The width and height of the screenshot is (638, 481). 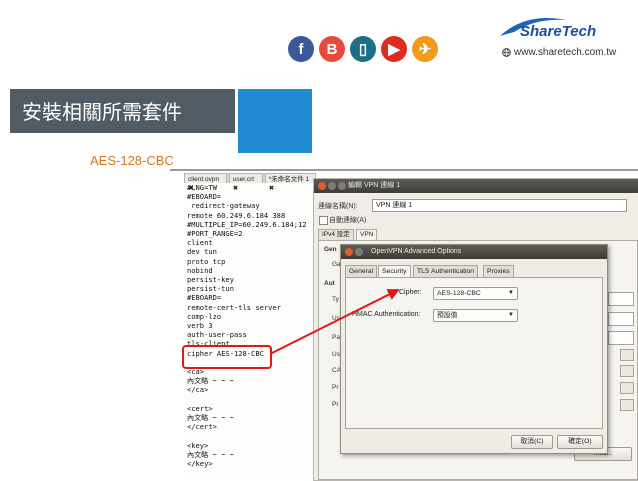 What do you see at coordinates (565, 52) in the screenshot?
I see `site-url-text: www.sharetech.com.tw` at bounding box center [565, 52].